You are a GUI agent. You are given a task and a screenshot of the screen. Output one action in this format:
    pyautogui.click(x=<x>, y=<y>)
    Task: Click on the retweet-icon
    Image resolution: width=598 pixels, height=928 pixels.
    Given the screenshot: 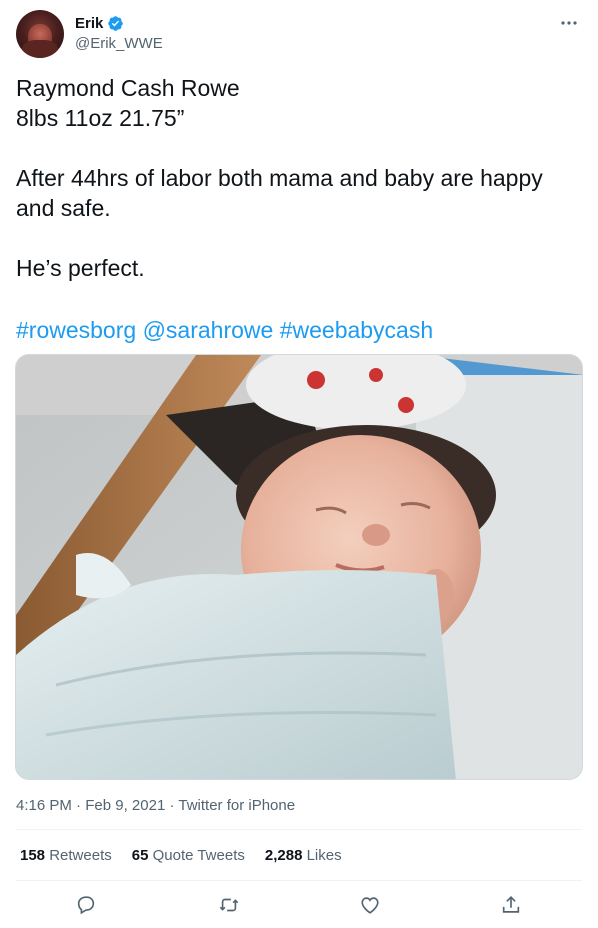 What is the action you would take?
    pyautogui.click(x=229, y=905)
    